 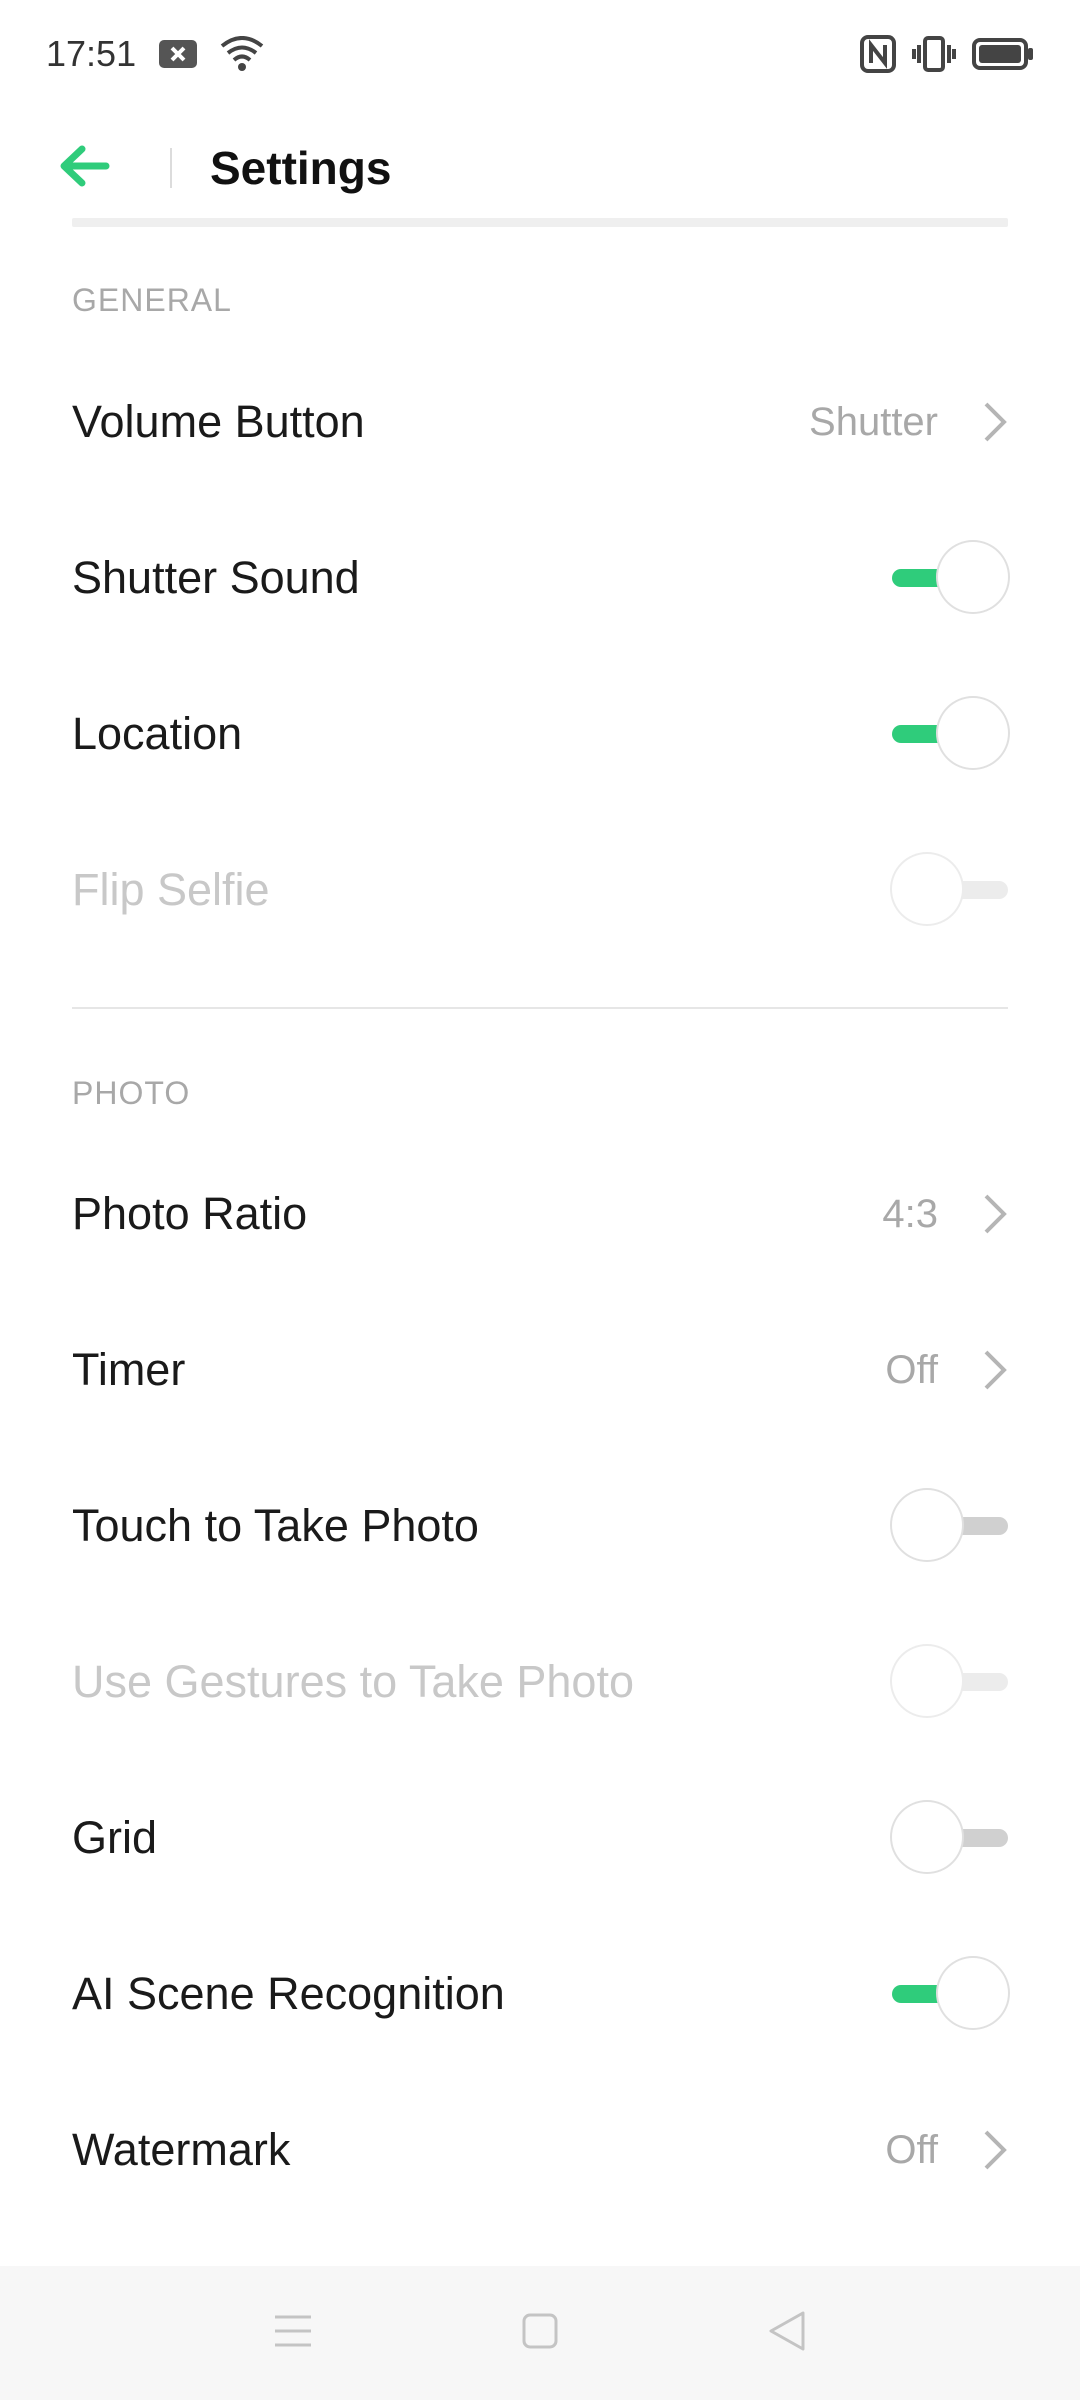 I want to click on menu-icon, so click(x=293, y=2333).